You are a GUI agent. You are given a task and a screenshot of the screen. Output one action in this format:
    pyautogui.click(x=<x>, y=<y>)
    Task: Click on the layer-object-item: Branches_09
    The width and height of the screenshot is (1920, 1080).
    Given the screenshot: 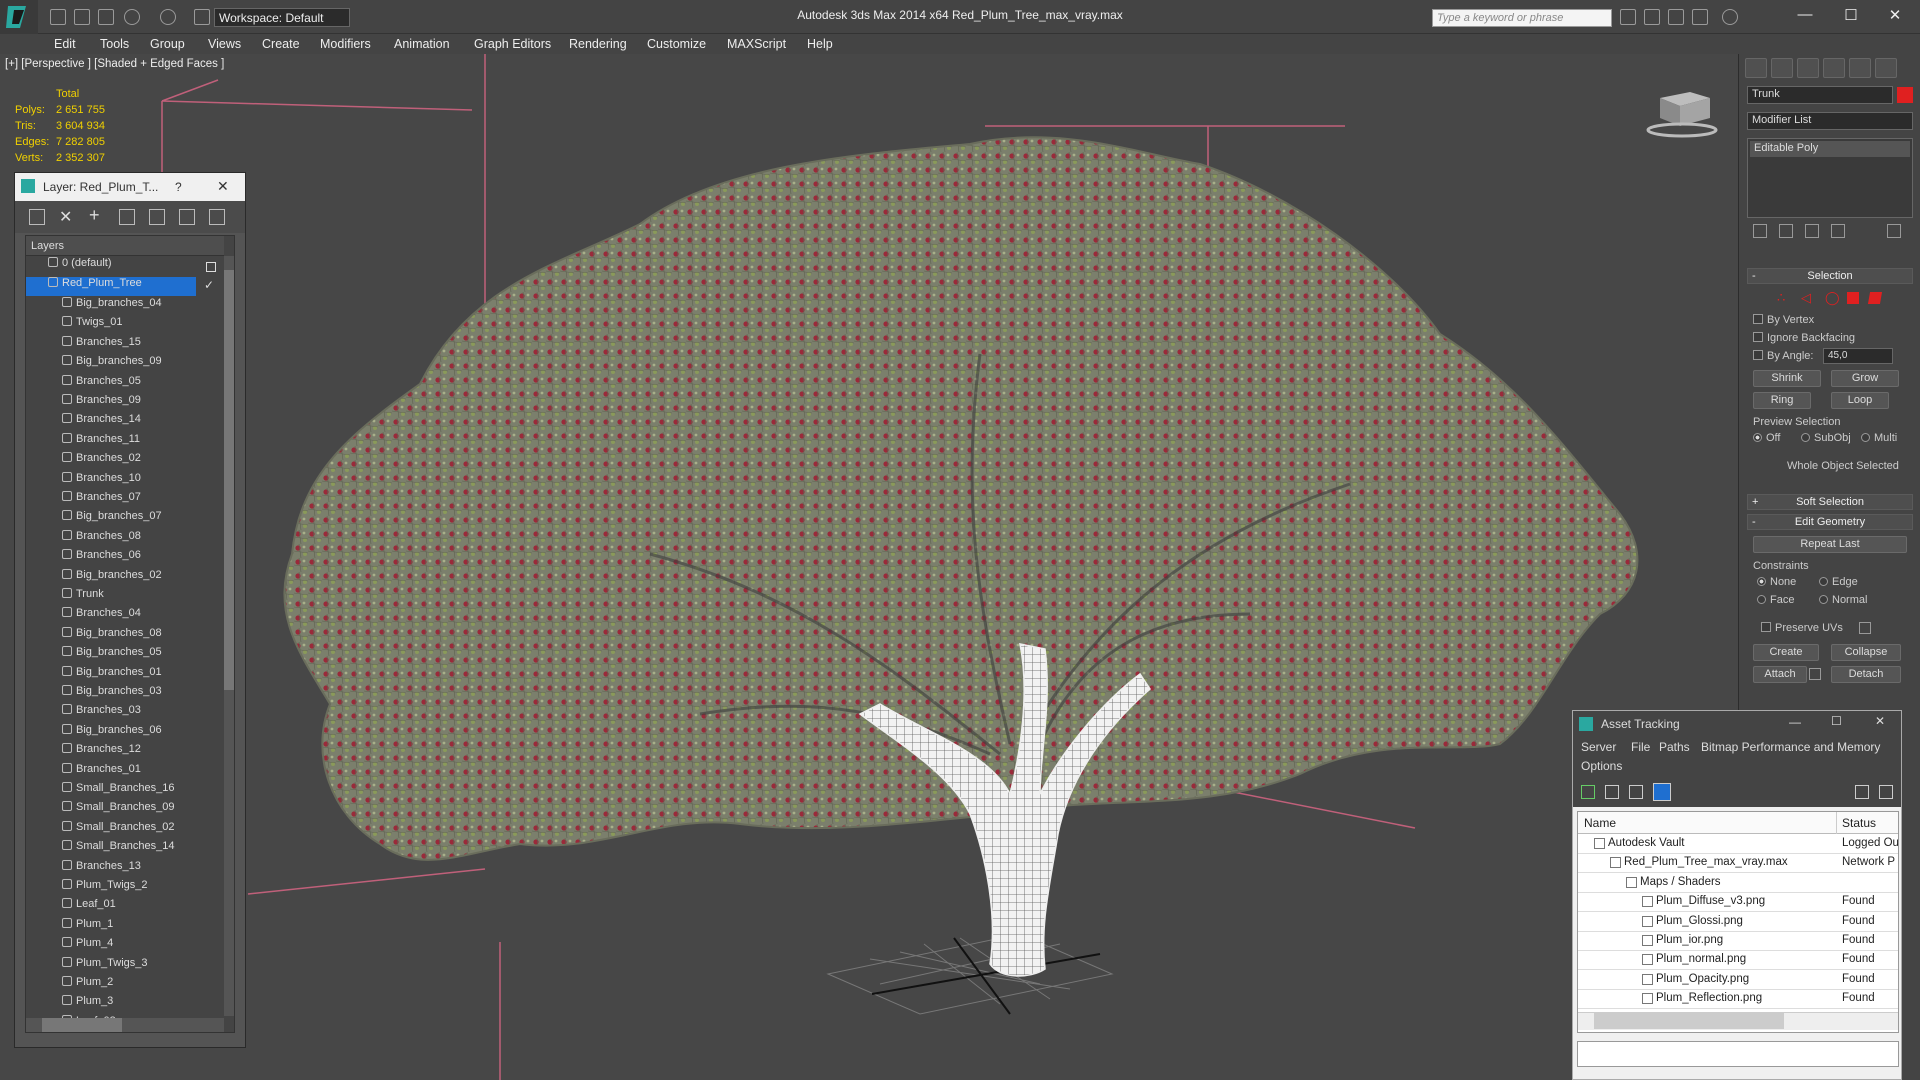 What is the action you would take?
    pyautogui.click(x=122, y=403)
    